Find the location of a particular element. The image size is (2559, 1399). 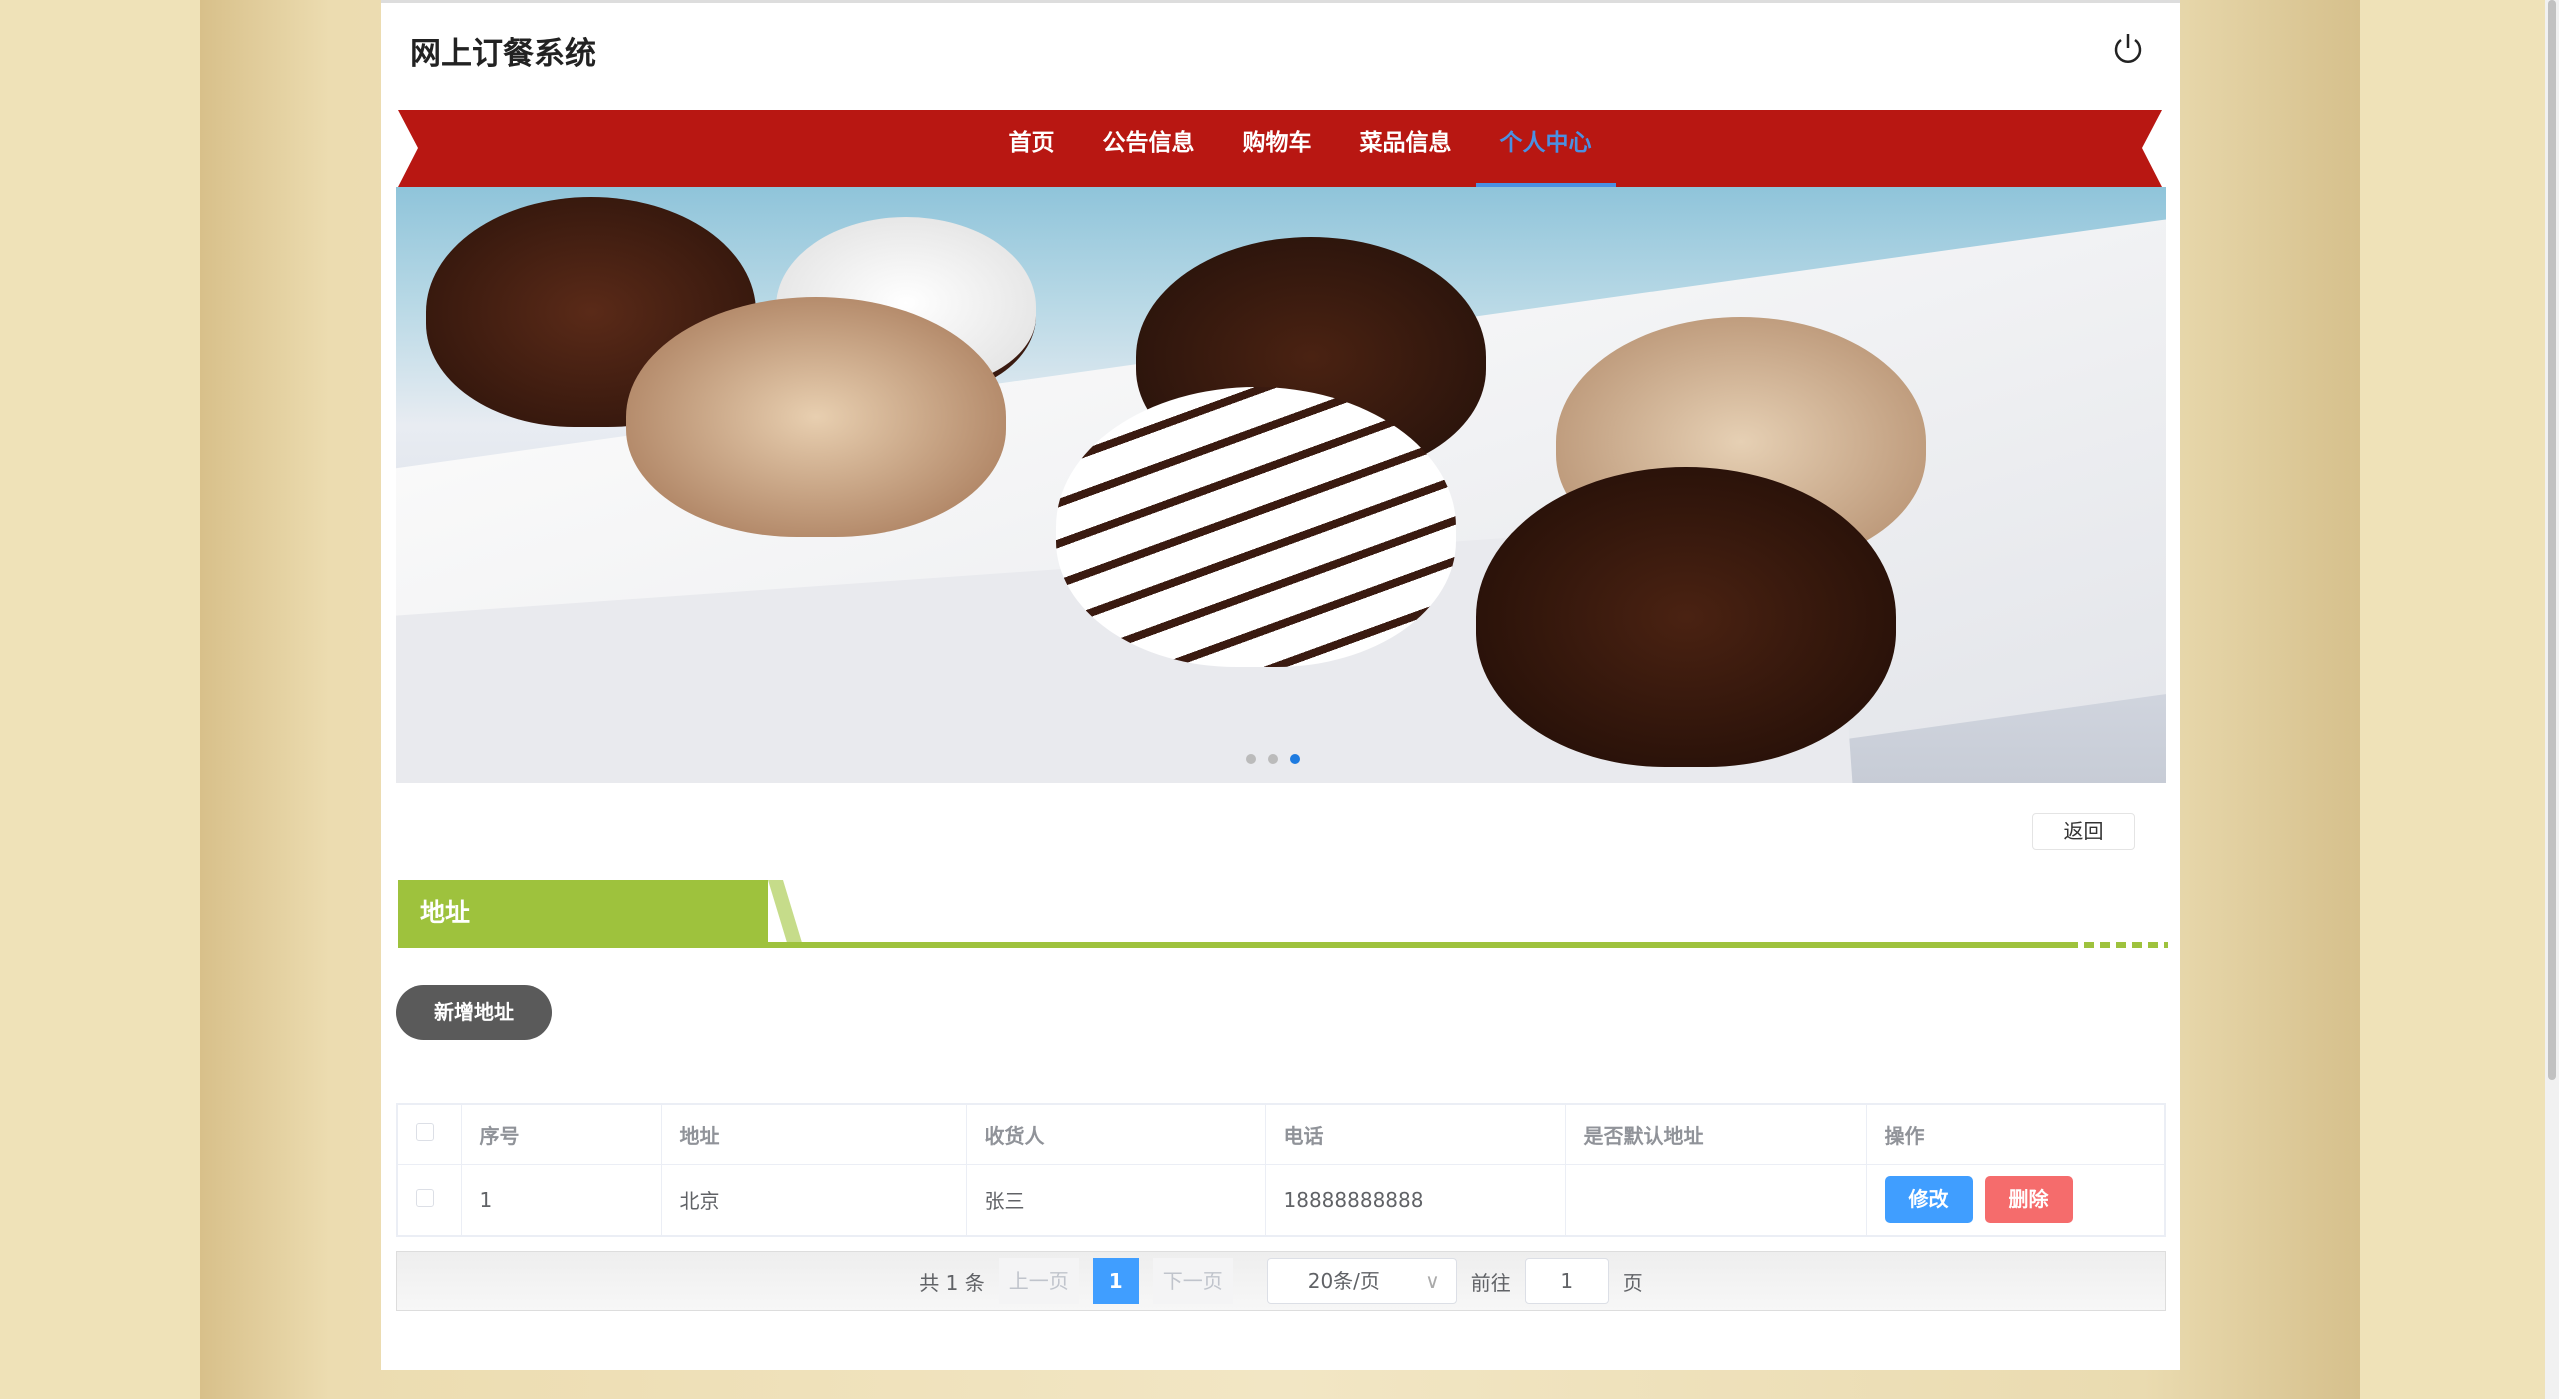

nav-cart: 购物车 is located at coordinates (1277, 148).